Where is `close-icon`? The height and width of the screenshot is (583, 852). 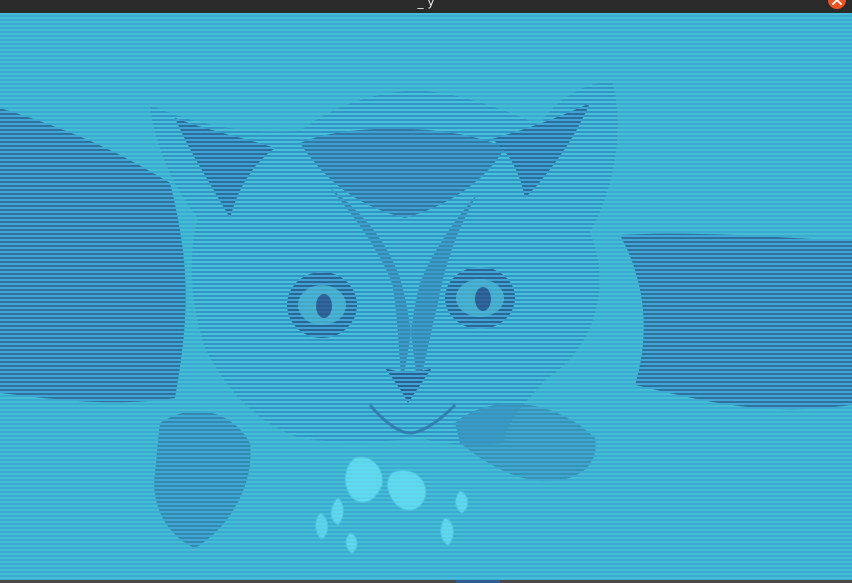
close-icon is located at coordinates (837, 2).